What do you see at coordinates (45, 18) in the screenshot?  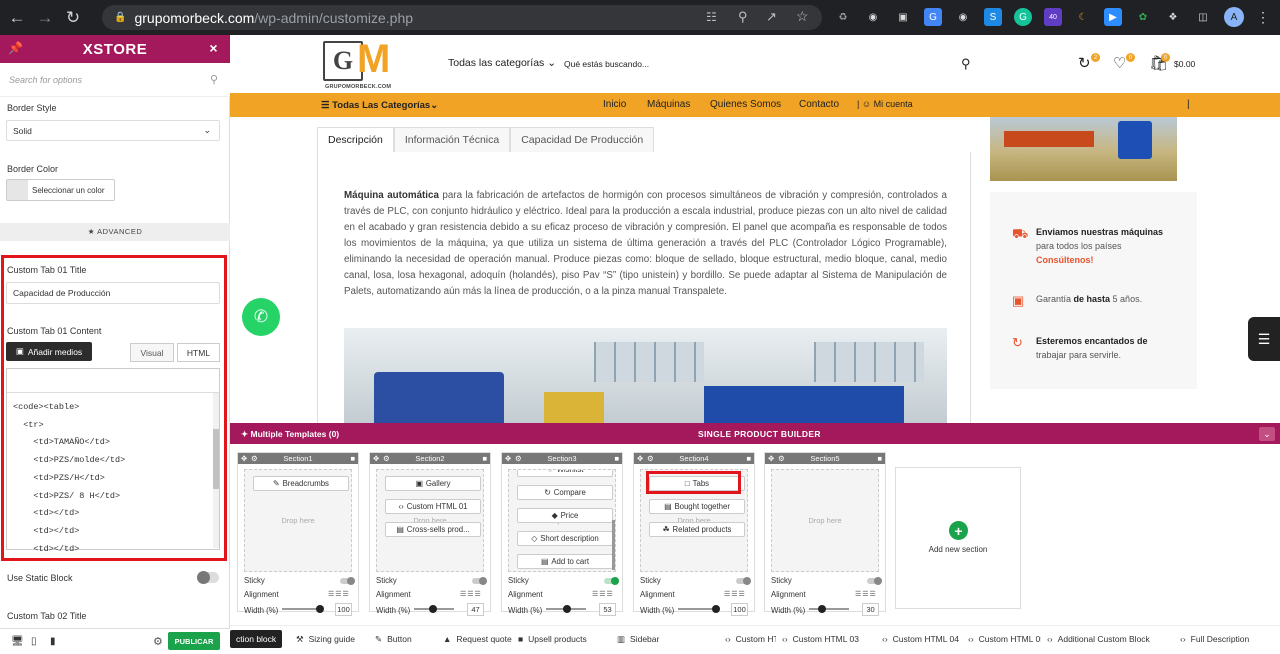 I see `forward-arrow-icon: →` at bounding box center [45, 18].